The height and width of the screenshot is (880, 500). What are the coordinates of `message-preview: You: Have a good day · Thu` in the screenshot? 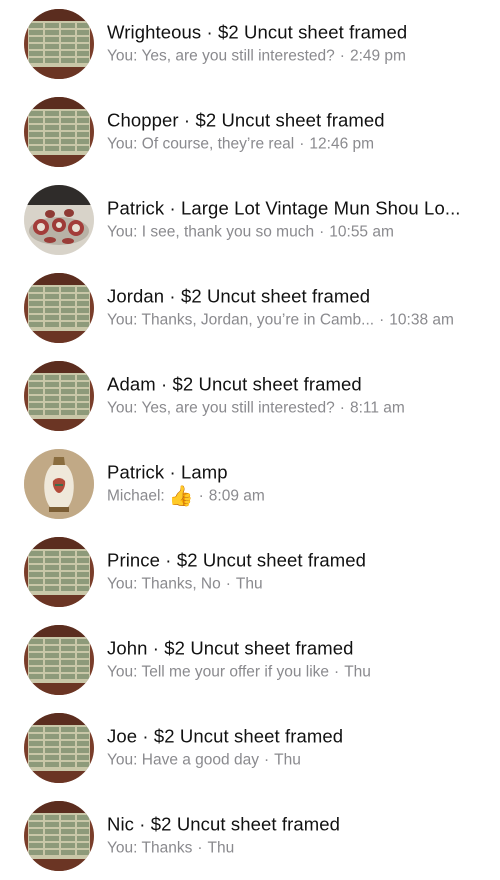 It's located at (294, 761).